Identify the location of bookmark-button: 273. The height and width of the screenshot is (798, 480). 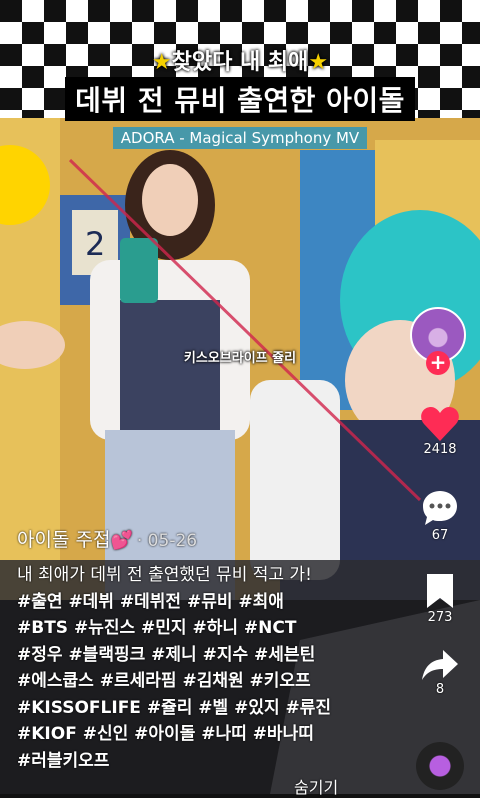
(440, 598).